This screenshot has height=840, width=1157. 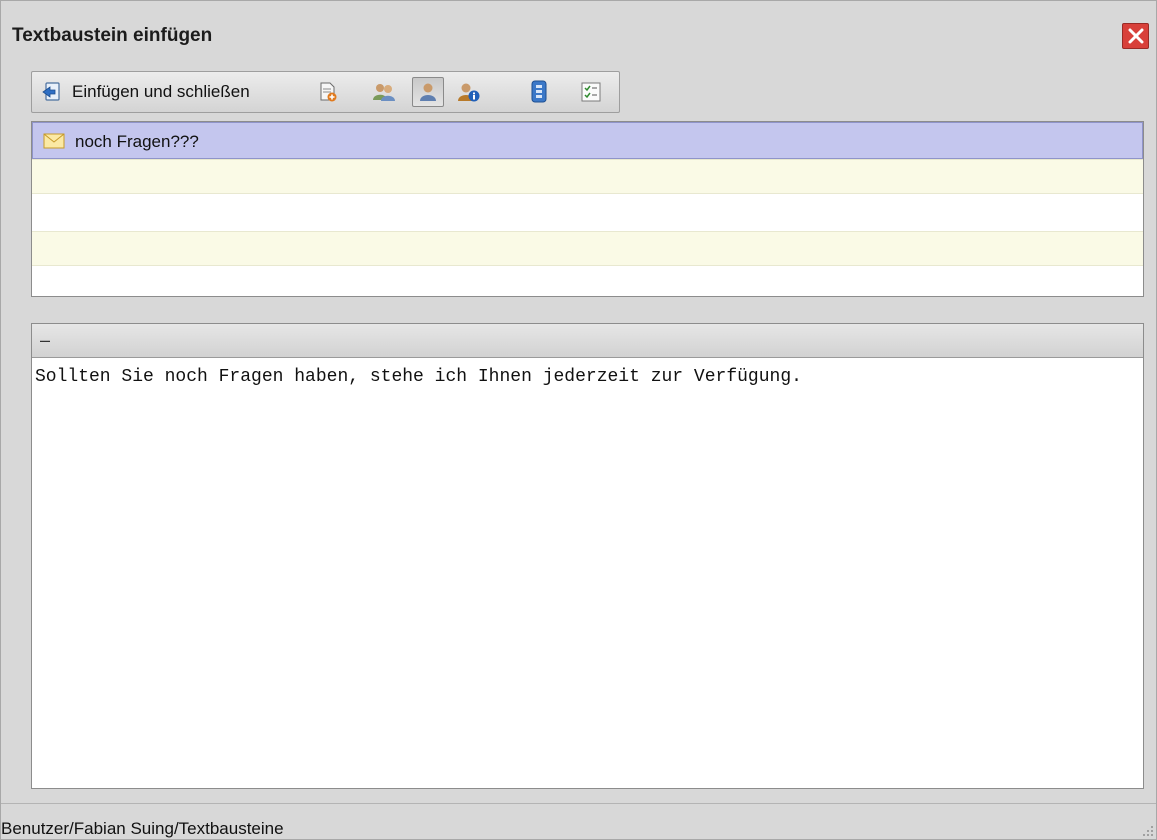 I want to click on close-icon, so click(x=1135, y=36).